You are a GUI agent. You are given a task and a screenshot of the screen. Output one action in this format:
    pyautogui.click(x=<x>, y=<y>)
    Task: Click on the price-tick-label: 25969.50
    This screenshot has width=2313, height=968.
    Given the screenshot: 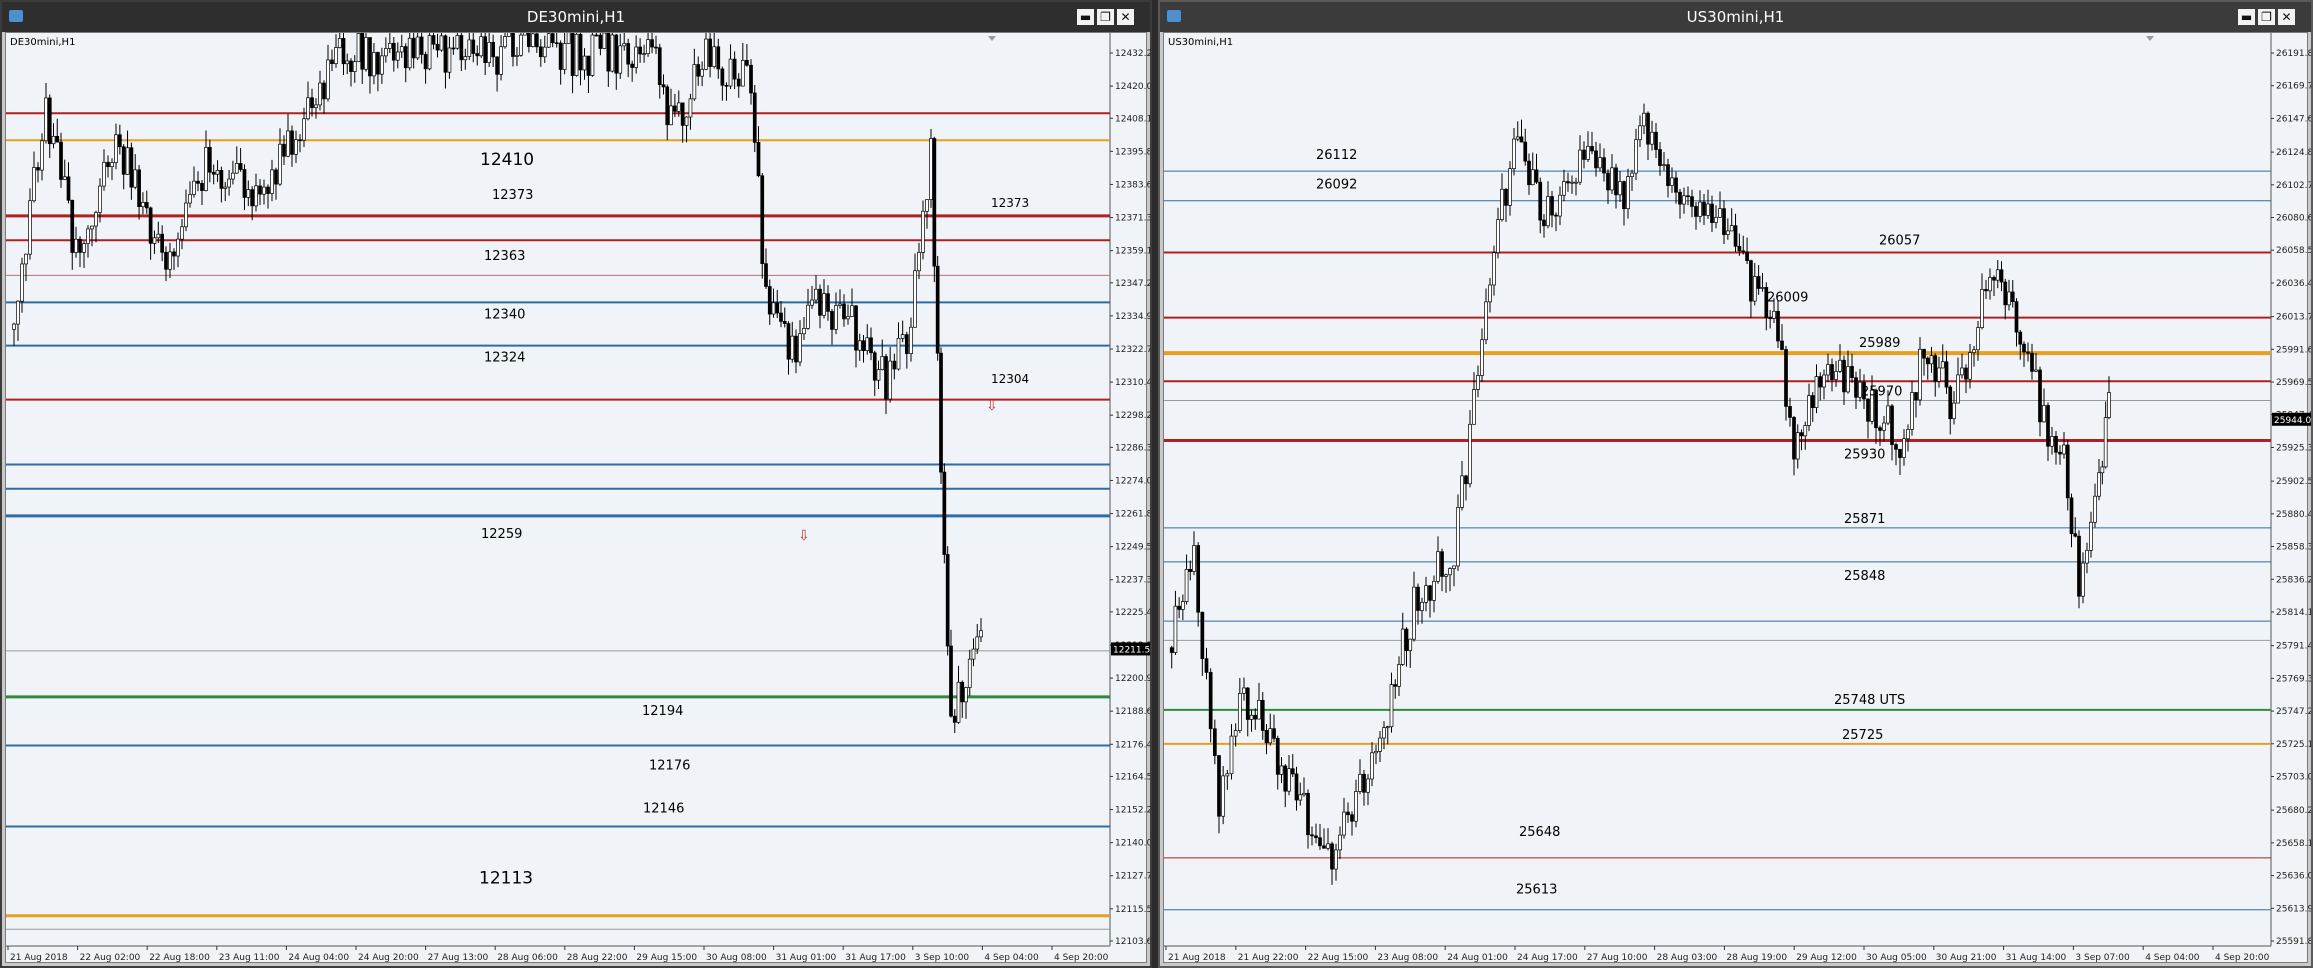 What is the action you would take?
    pyautogui.click(x=2293, y=383)
    